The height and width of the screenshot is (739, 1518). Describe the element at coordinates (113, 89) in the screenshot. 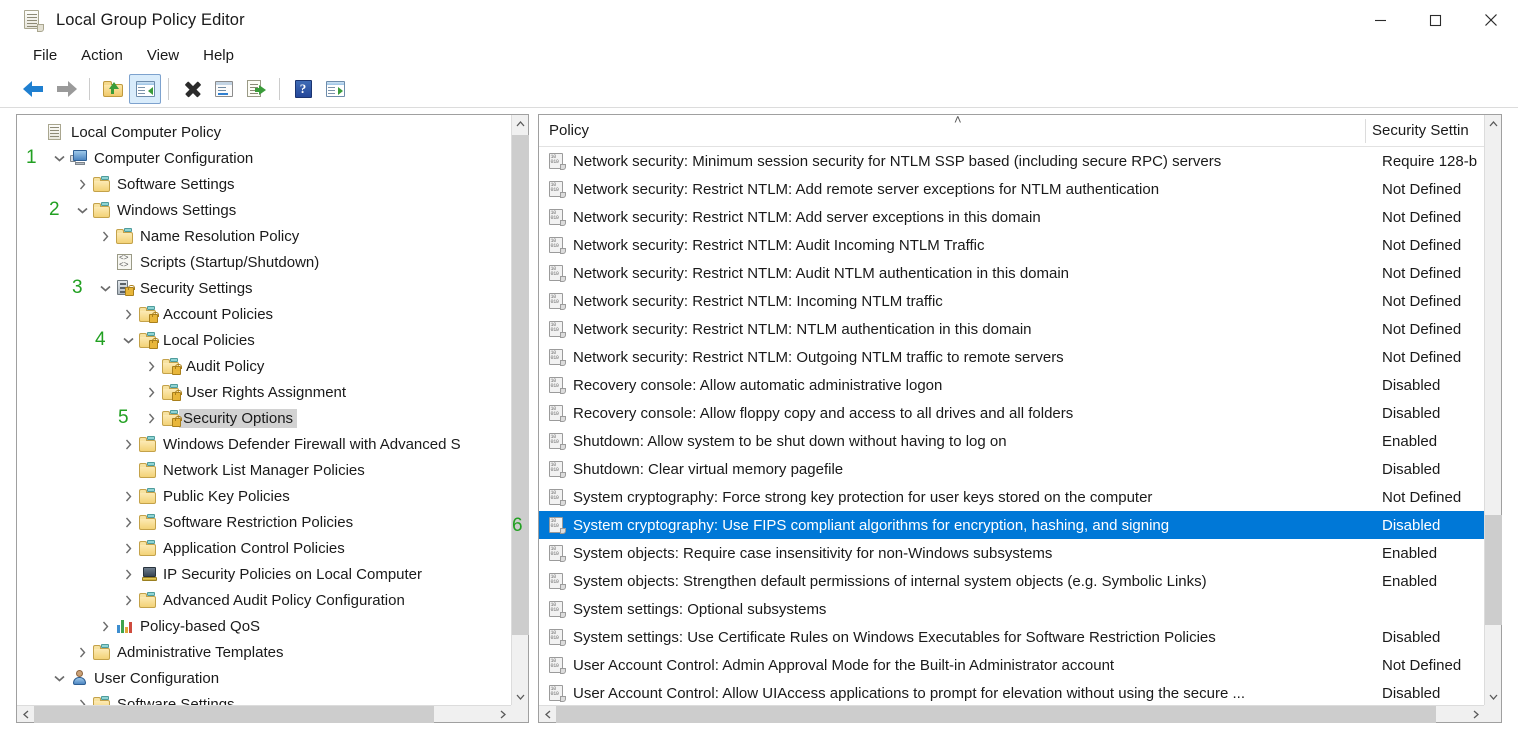

I see `up-one-level-button` at that location.